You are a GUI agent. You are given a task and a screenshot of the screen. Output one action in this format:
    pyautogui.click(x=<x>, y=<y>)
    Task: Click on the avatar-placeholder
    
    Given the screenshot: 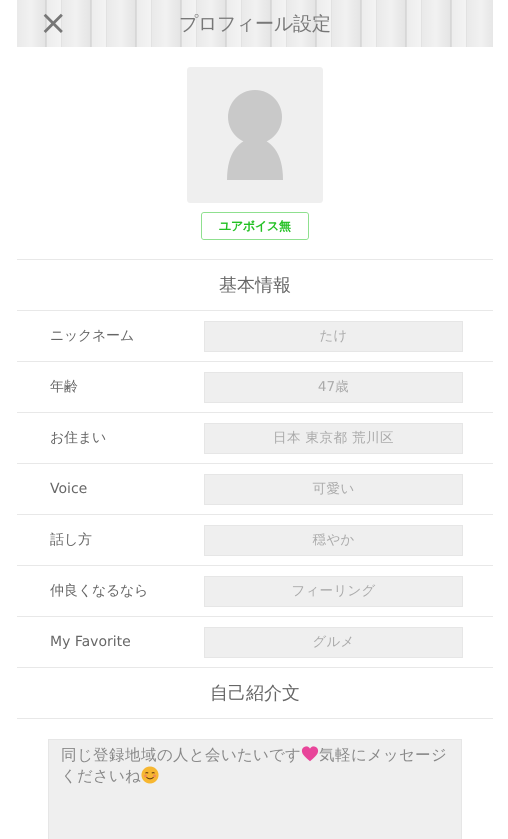 What is the action you would take?
    pyautogui.click(x=255, y=135)
    